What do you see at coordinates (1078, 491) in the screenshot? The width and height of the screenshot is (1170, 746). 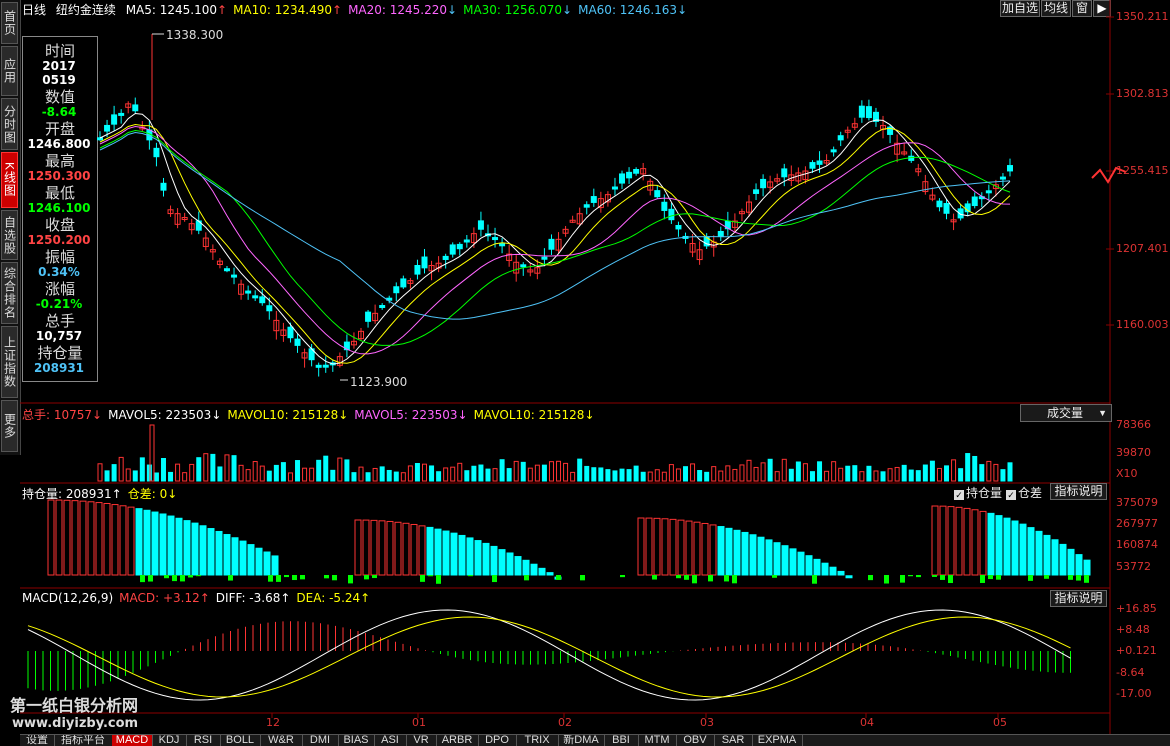 I see `oi-help-button: 指标说明` at bounding box center [1078, 491].